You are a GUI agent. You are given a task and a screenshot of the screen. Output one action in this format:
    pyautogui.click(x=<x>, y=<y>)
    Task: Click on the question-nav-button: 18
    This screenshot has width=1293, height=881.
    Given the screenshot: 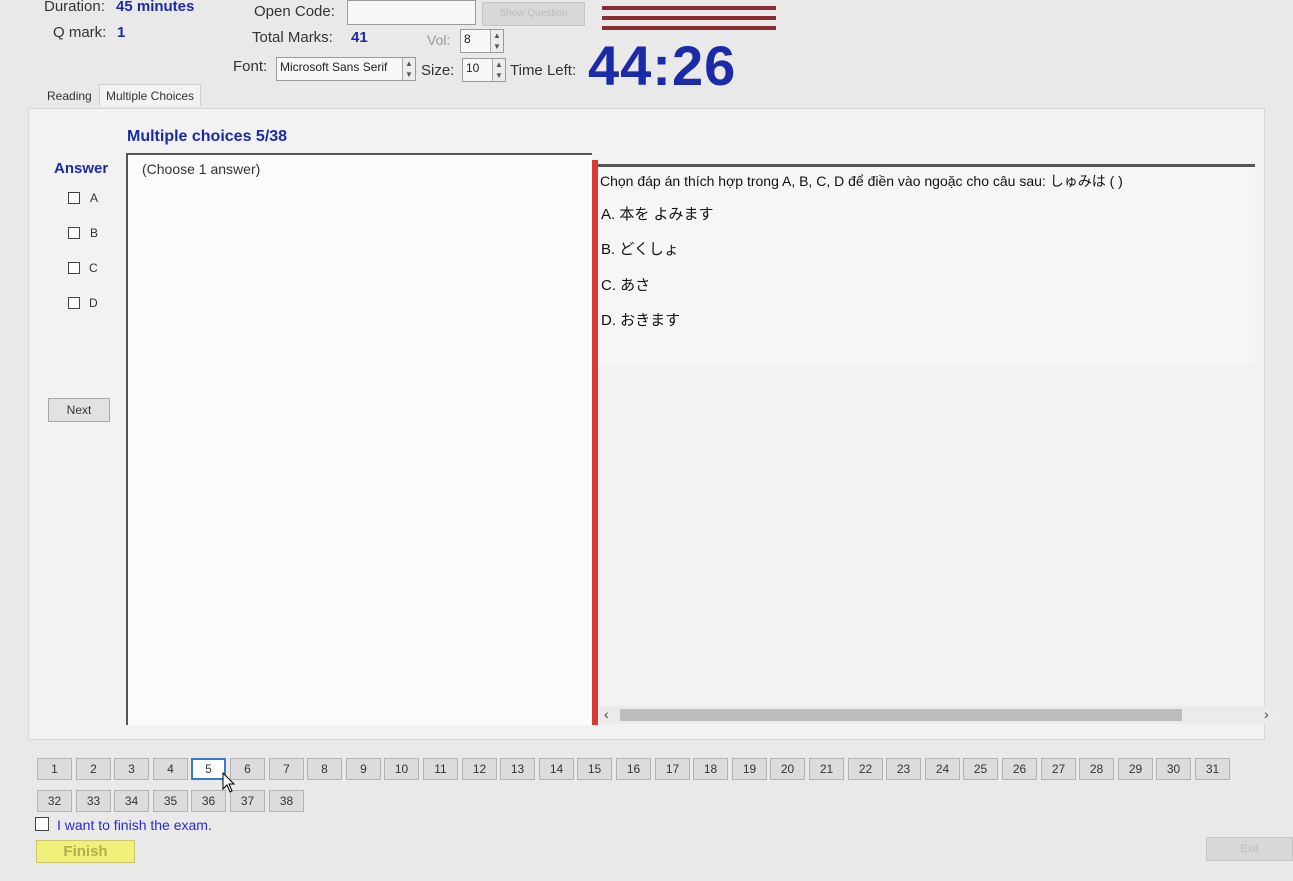 What is the action you would take?
    pyautogui.click(x=710, y=769)
    